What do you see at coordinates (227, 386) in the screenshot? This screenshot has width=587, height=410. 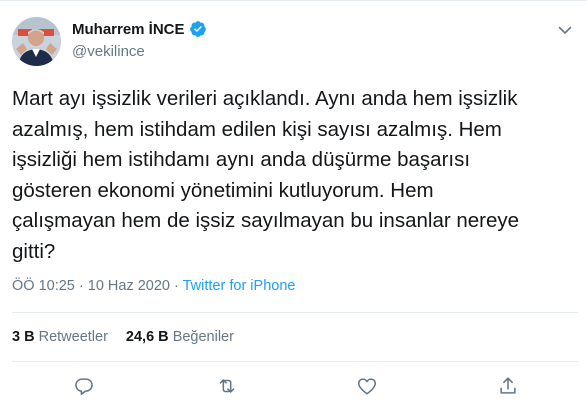 I see `retweet-icon` at bounding box center [227, 386].